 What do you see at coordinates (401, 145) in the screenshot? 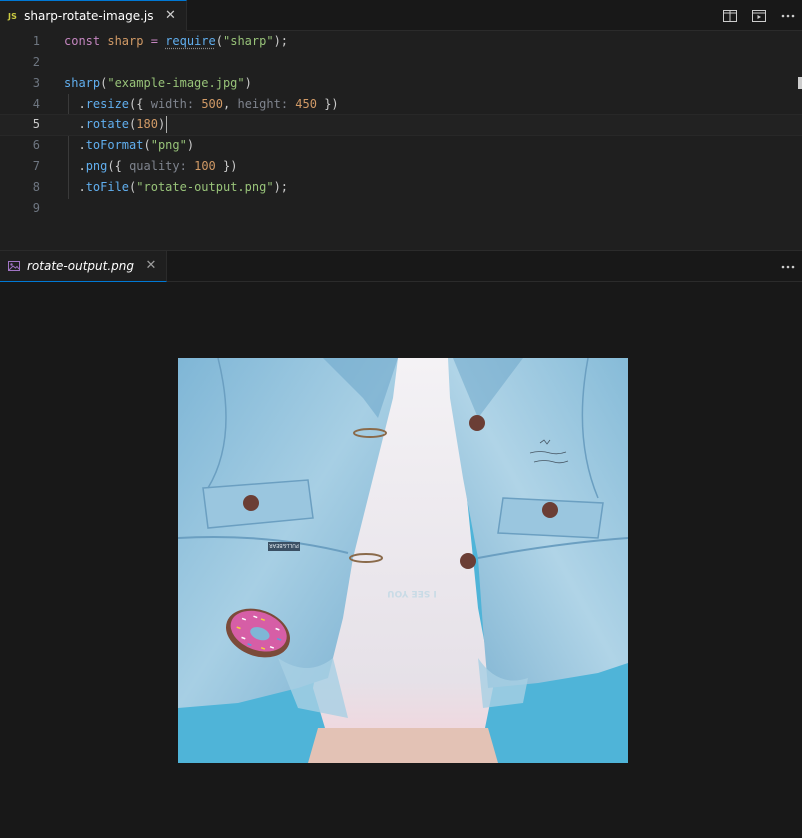
I see `code-line: 6 .toFormat("png")` at bounding box center [401, 145].